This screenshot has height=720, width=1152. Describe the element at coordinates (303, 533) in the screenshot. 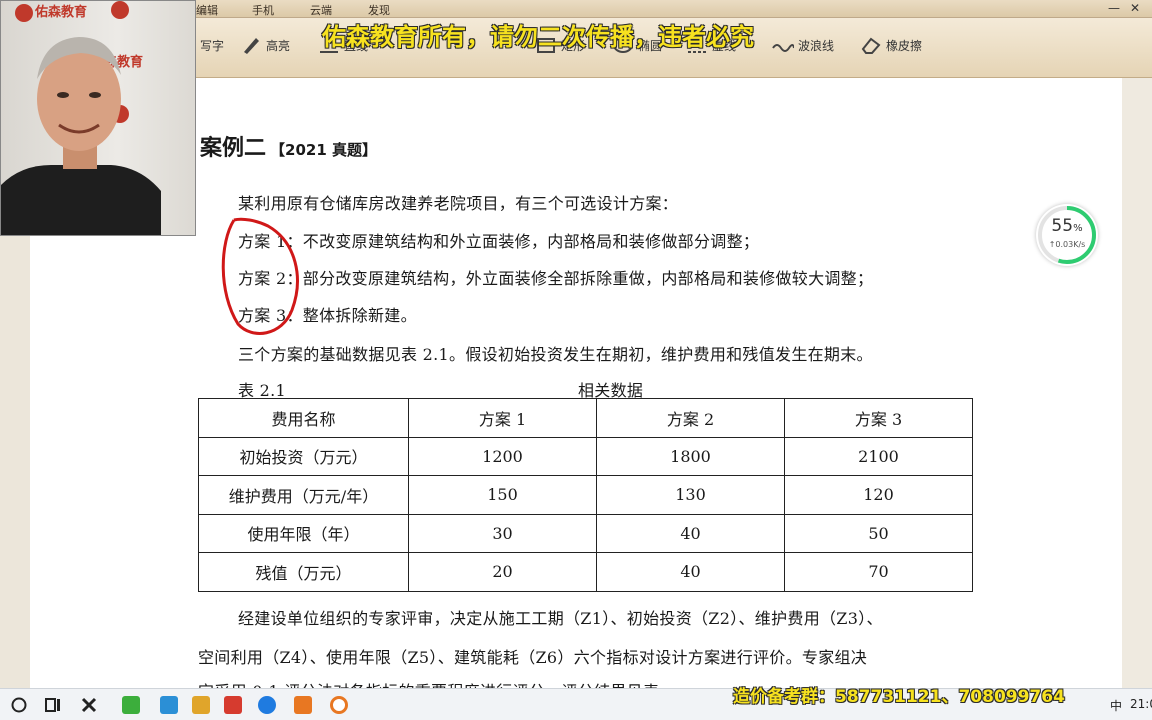

I see `table-cell: 使用年限（年）` at that location.